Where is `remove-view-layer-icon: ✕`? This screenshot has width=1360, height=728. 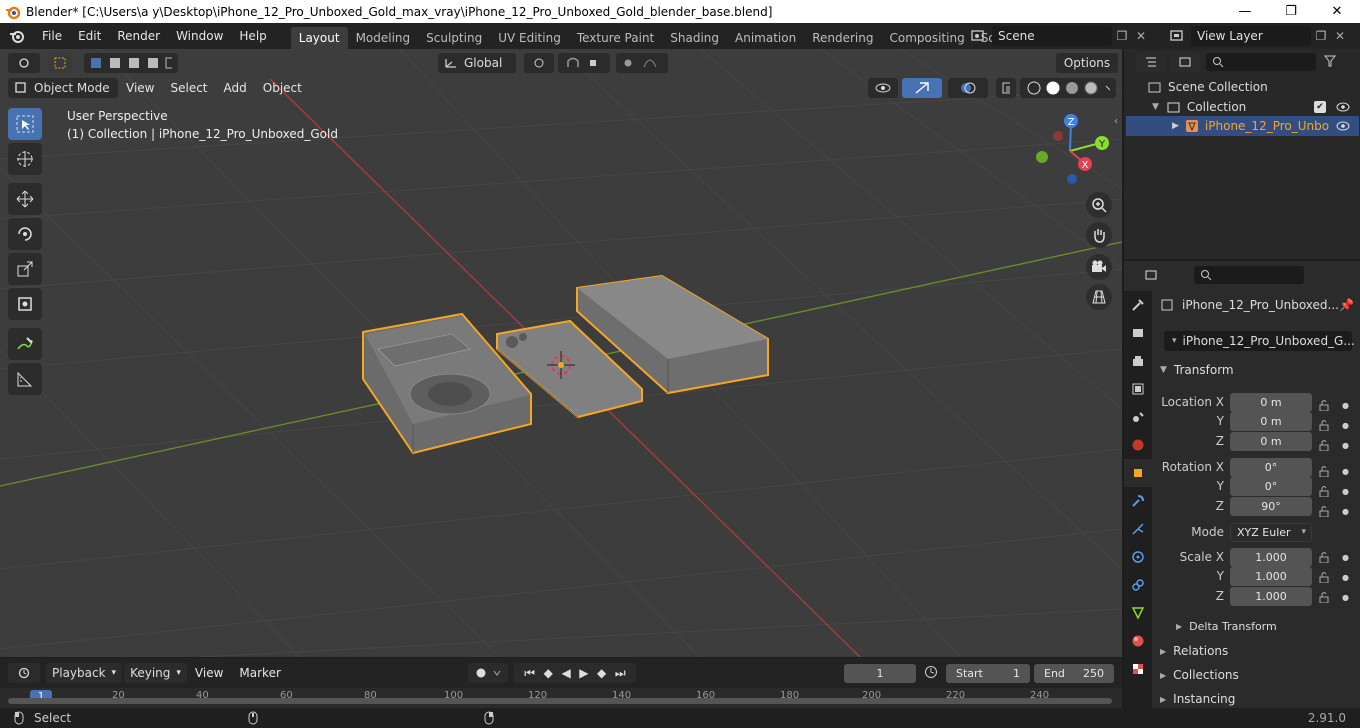 remove-view-layer-icon: ✕ is located at coordinates (1340, 36).